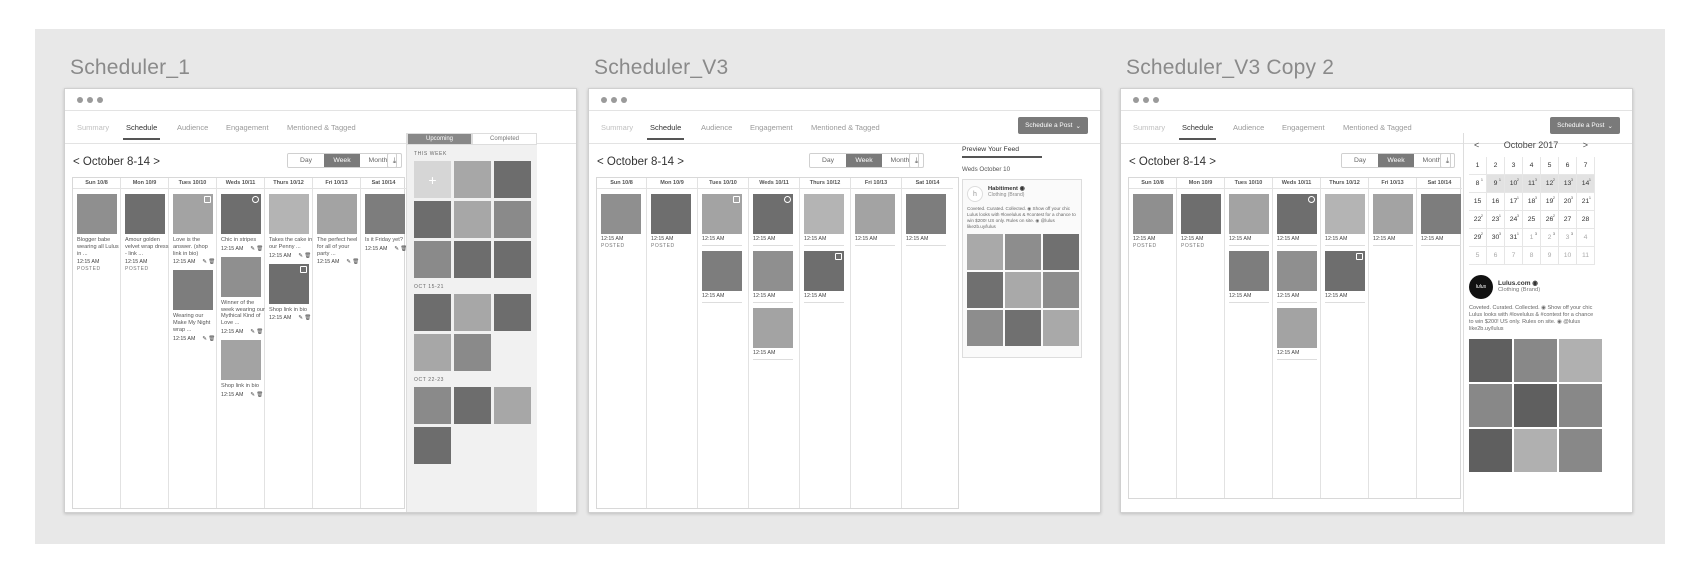 The height and width of the screenshot is (572, 1696). I want to click on download-icon: ⤓, so click(1447, 160).